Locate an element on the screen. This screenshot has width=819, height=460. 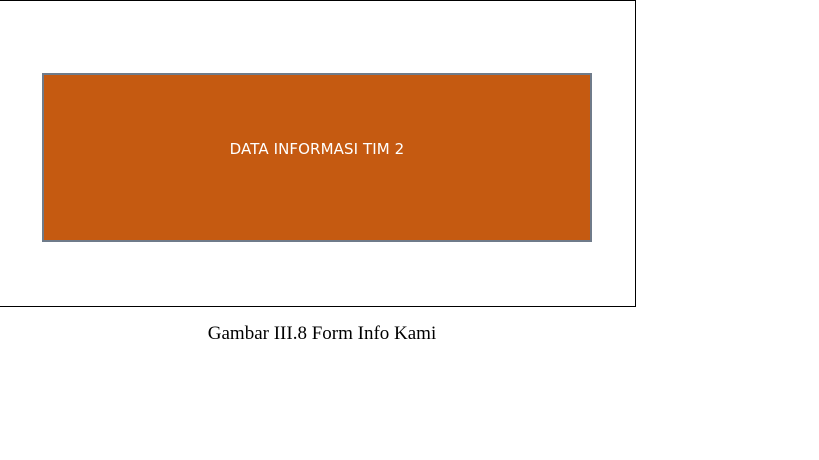
figure-caption: Gambar III.8 Form Info Kami is located at coordinates (322, 333).